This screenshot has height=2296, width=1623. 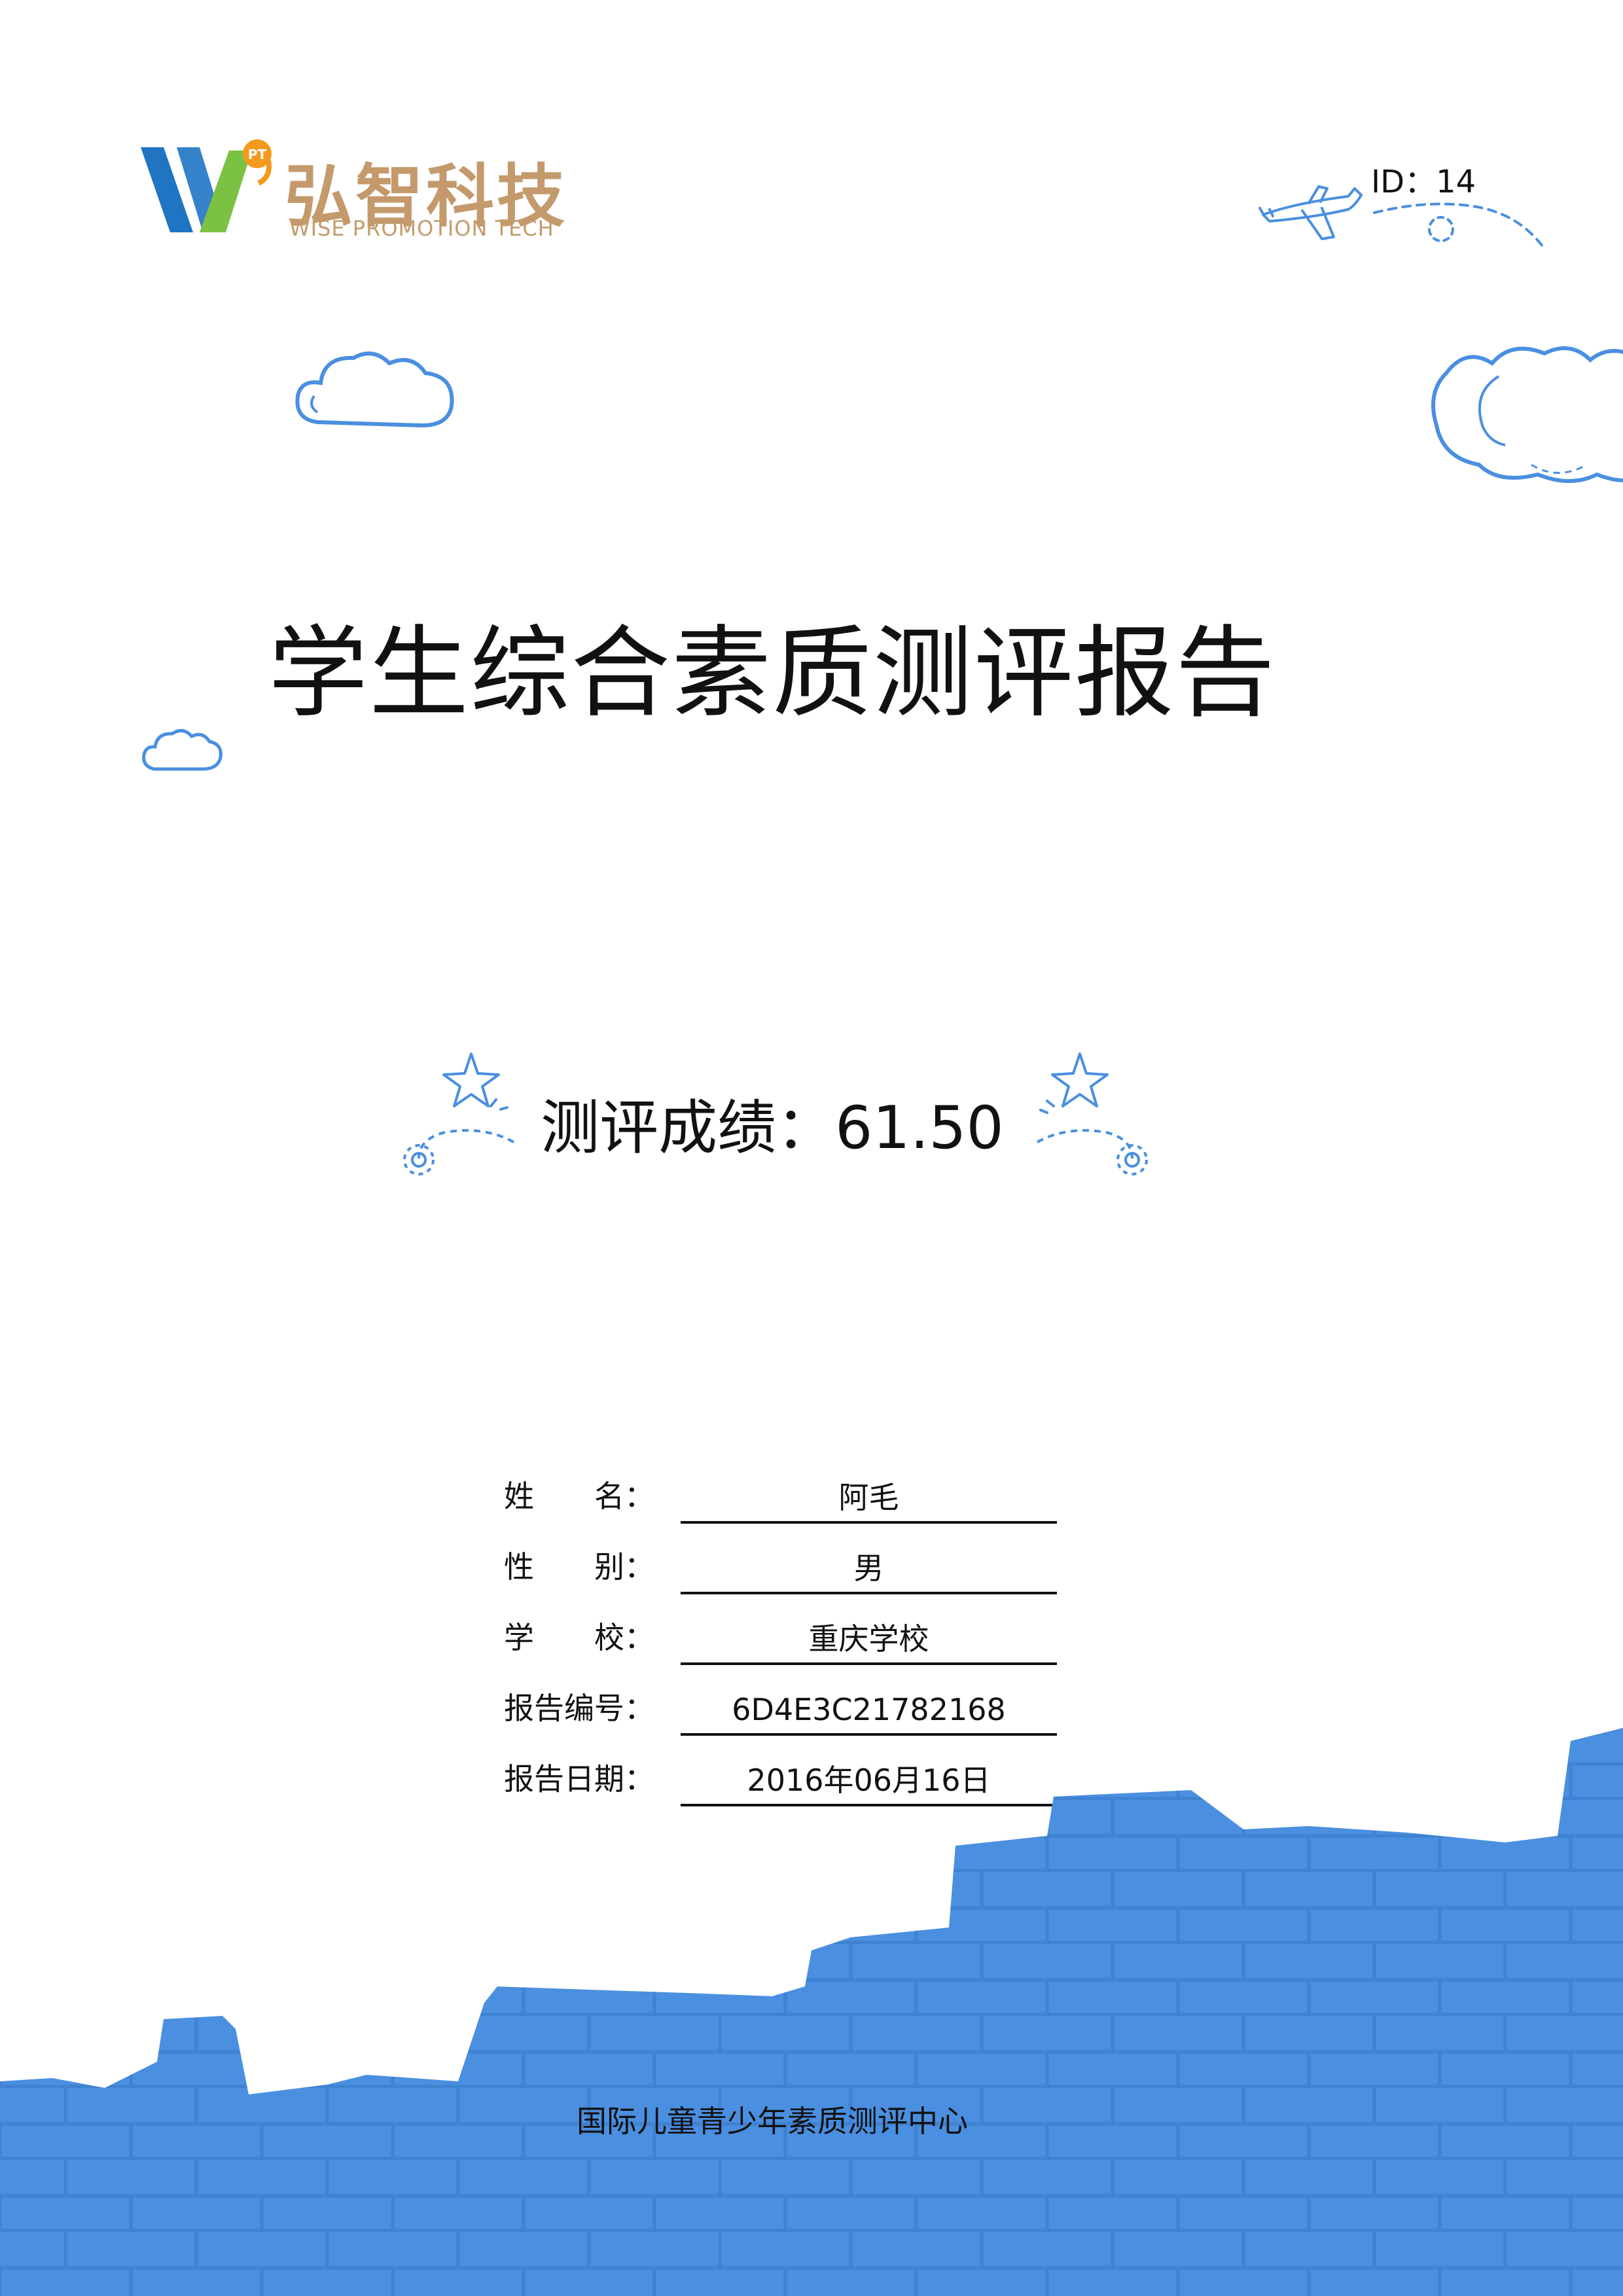 I want to click on footer-organization: 国际儿童青少年素质测评中心, so click(x=772, y=2121).